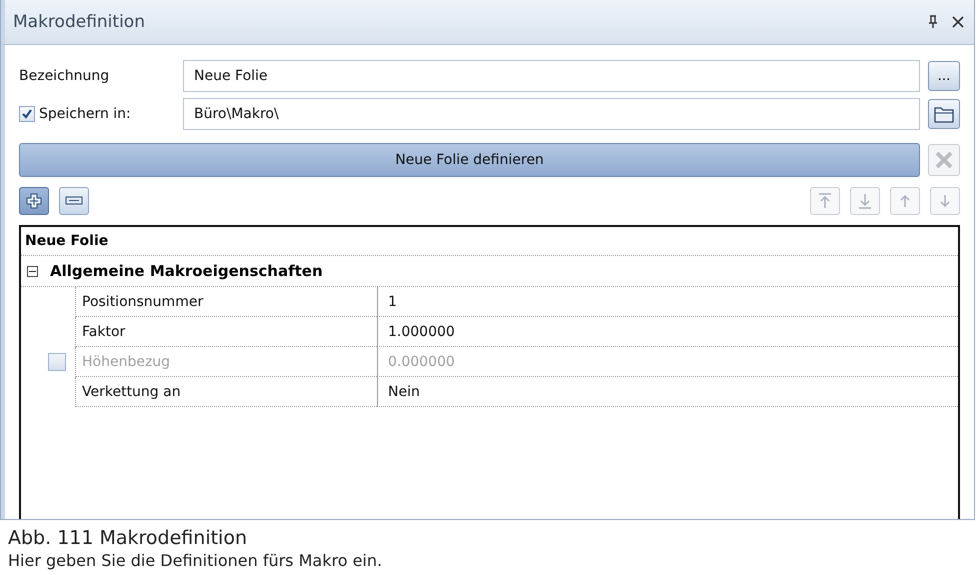  I want to click on move-bottom-icon, so click(865, 201).